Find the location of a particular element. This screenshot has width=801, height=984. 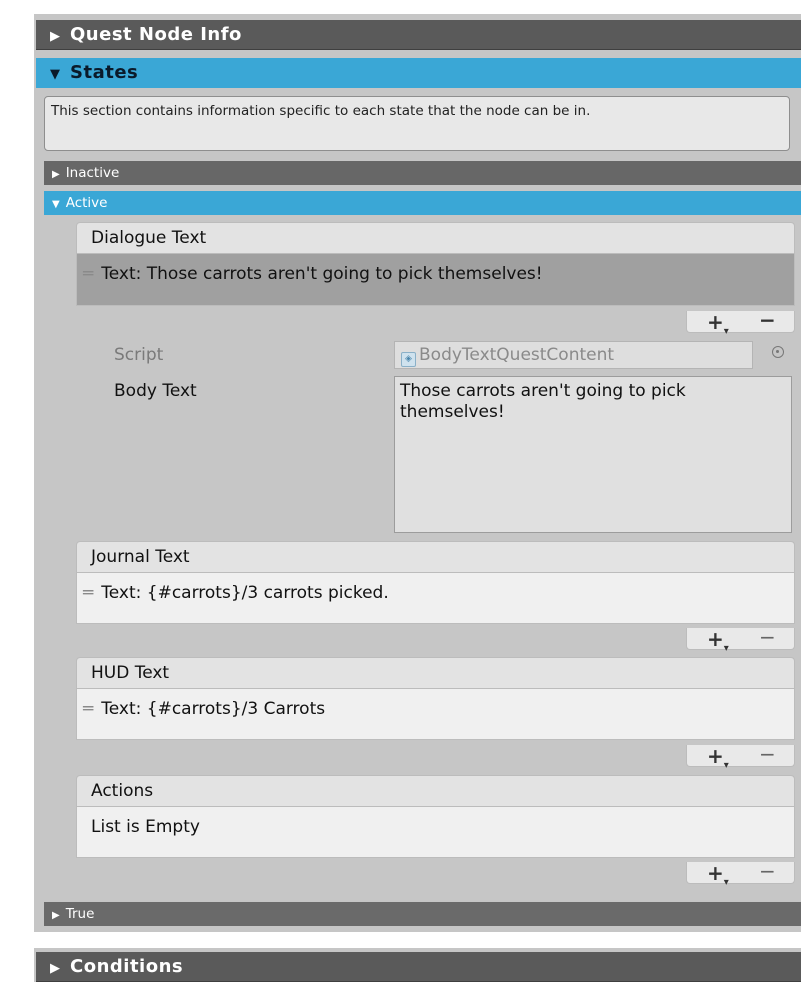

journal-text-list: ═ Text: {#carrots}/3 carrots picked. is located at coordinates (435, 598).